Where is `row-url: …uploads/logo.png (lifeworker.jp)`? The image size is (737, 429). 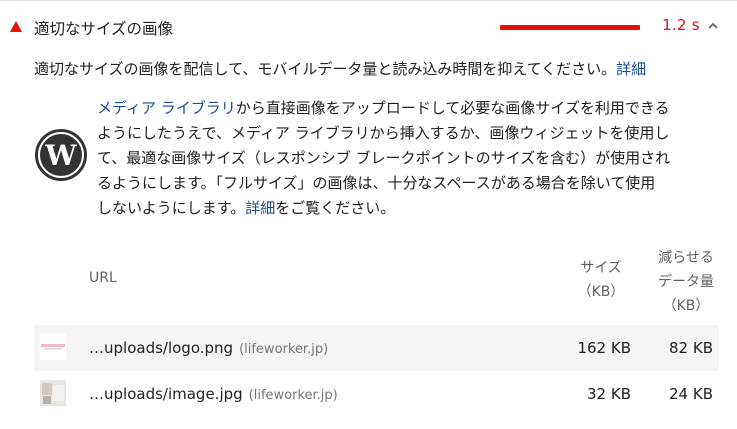
row-url: …uploads/logo.png (lifeworker.jp) is located at coordinates (208, 348).